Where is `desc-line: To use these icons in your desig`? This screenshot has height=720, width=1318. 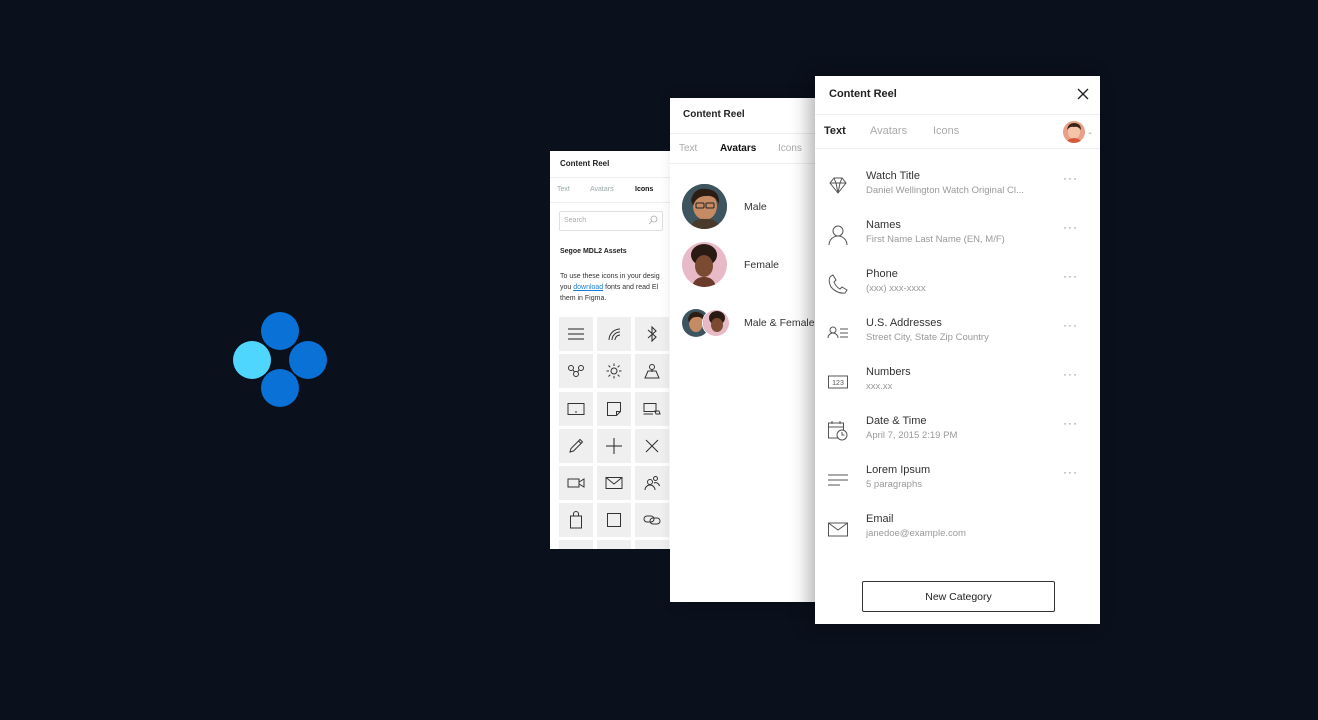 desc-line: To use these icons in your desig is located at coordinates (610, 276).